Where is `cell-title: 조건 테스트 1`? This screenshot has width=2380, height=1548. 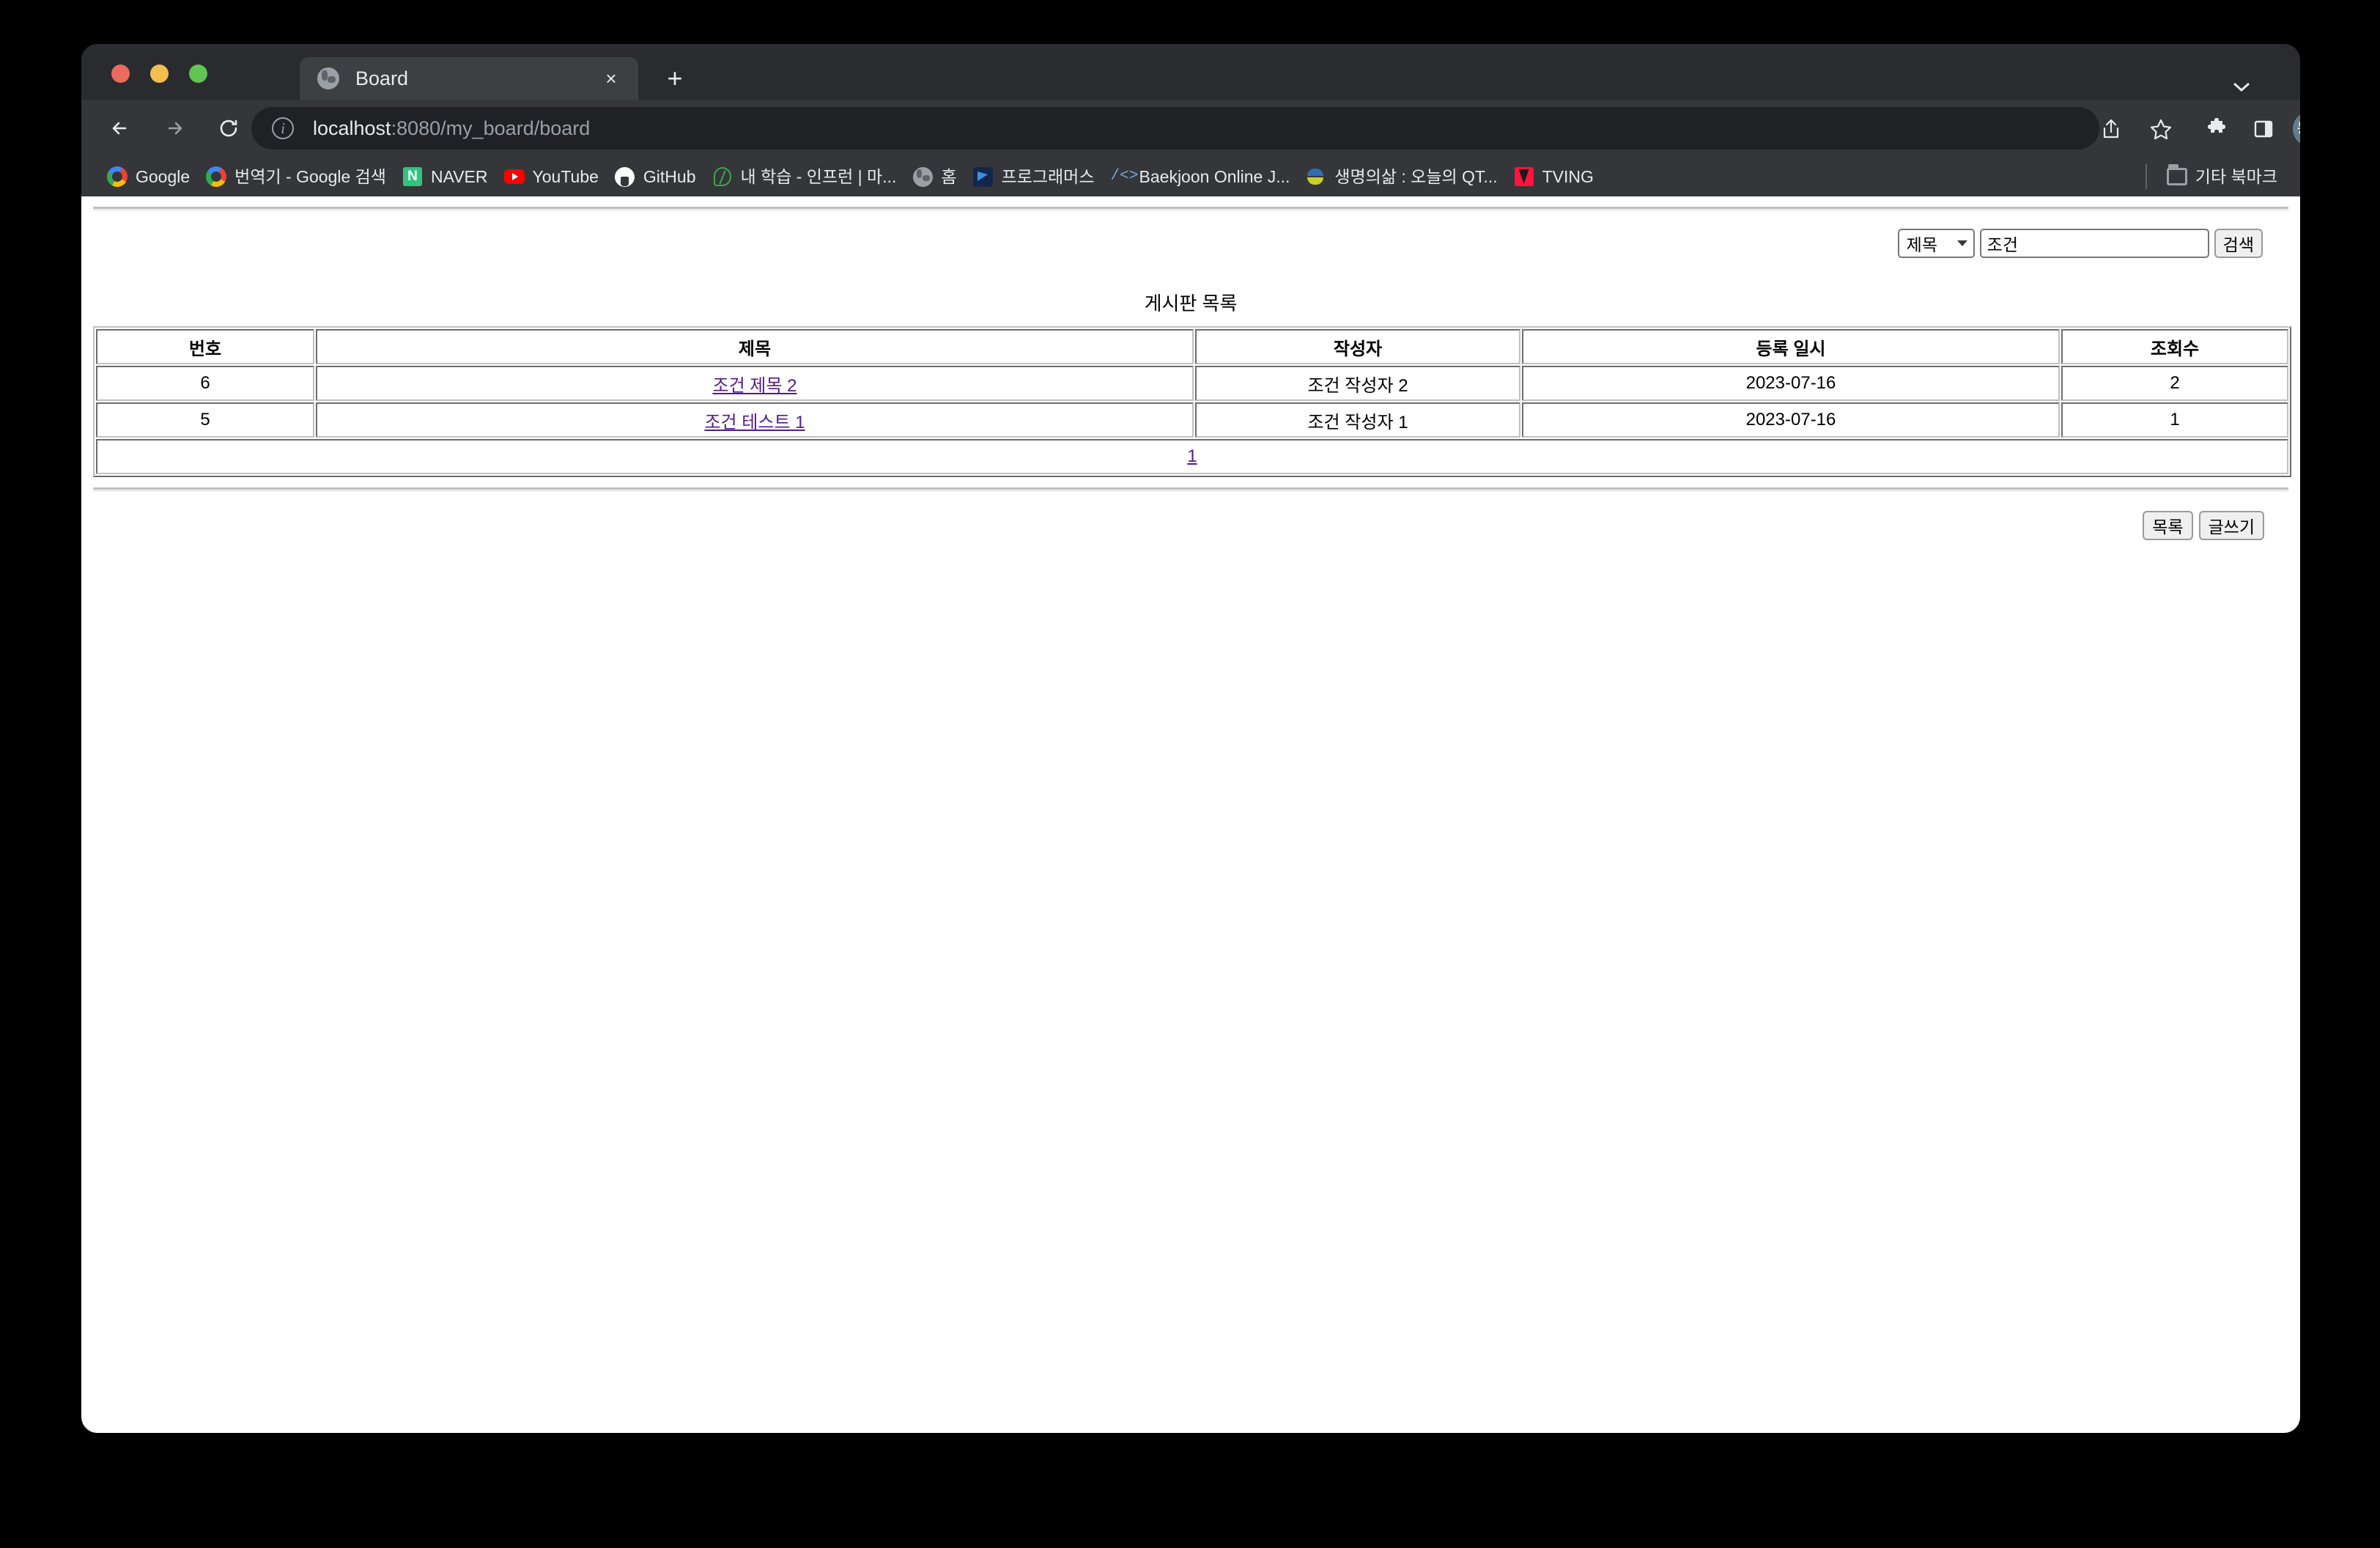 cell-title: 조건 테스트 1 is located at coordinates (755, 420).